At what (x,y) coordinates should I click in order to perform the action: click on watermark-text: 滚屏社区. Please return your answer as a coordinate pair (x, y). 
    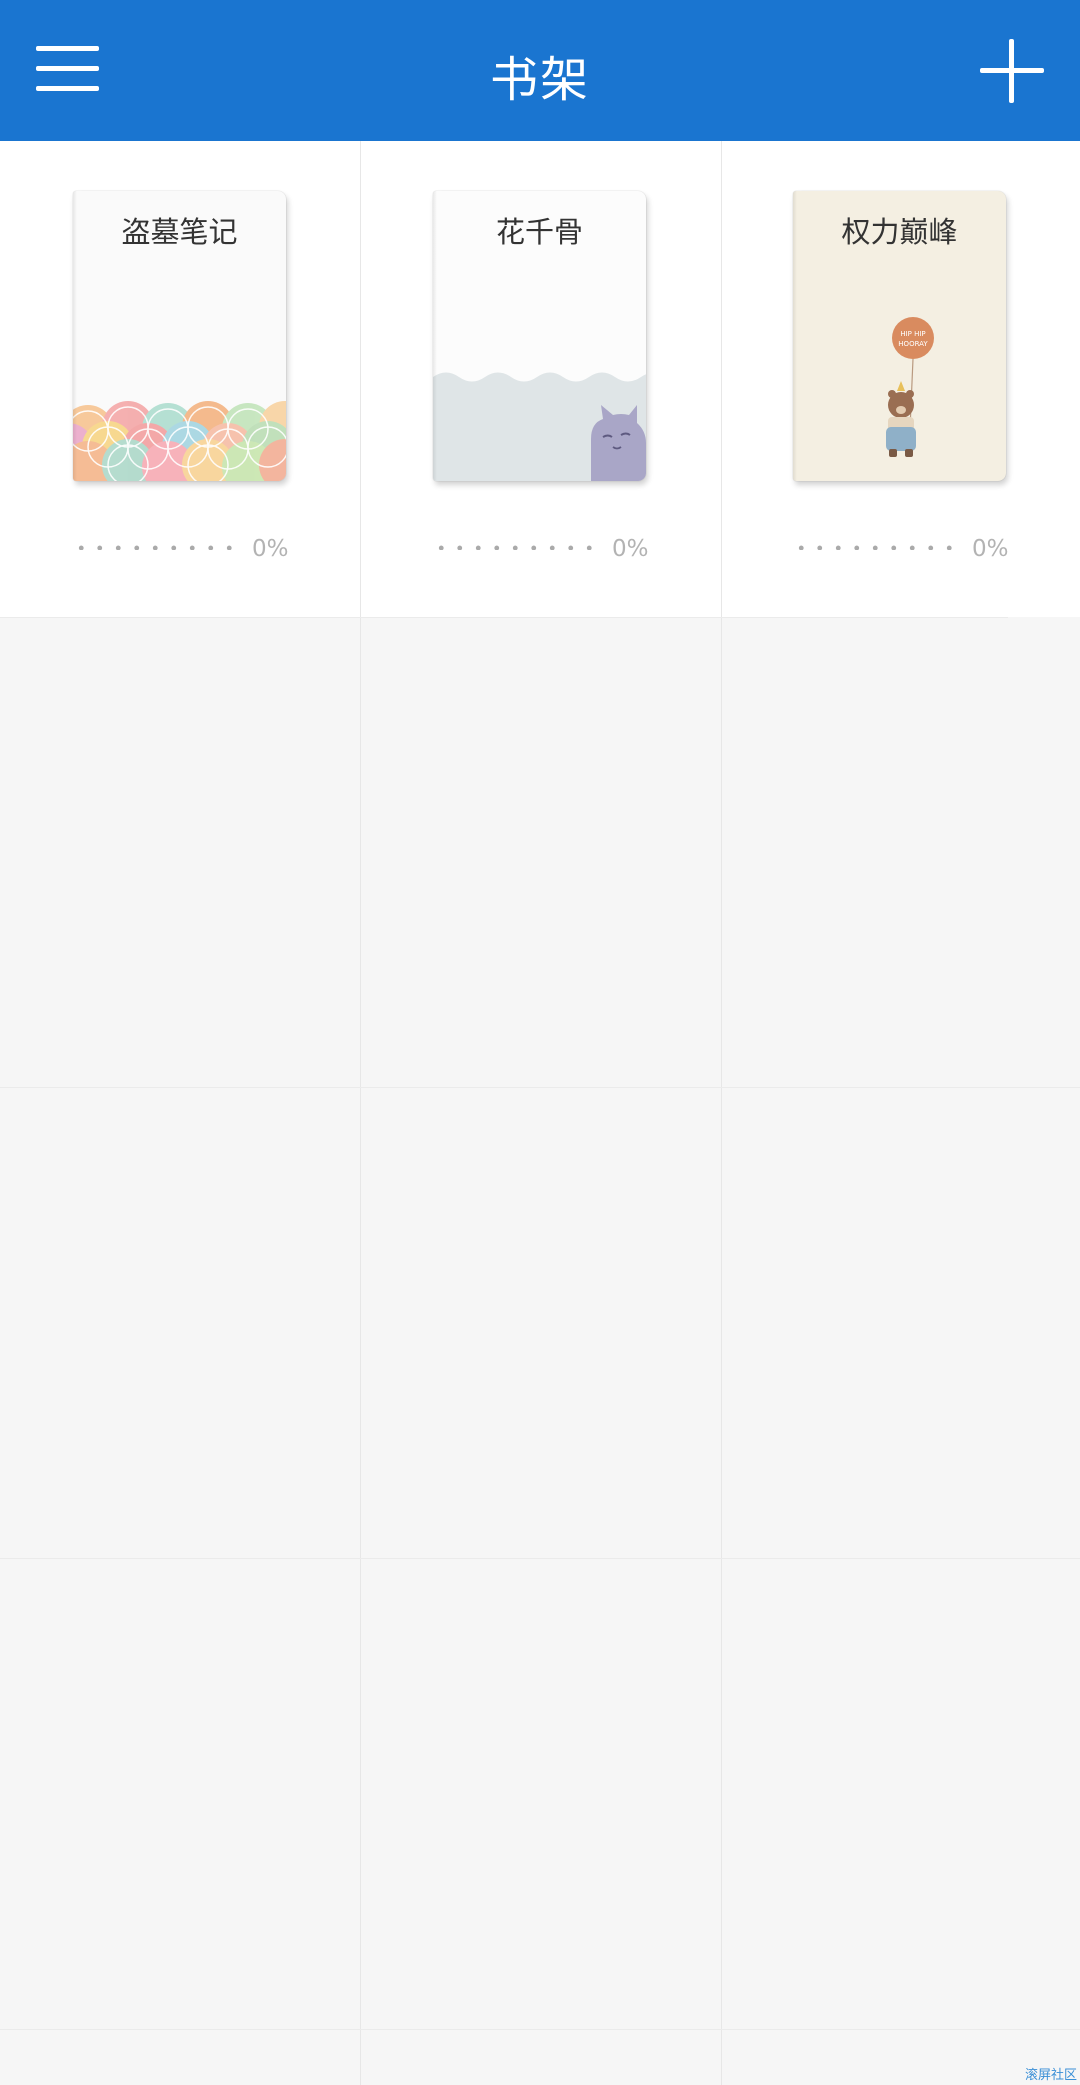
    Looking at the image, I should click on (1050, 2075).